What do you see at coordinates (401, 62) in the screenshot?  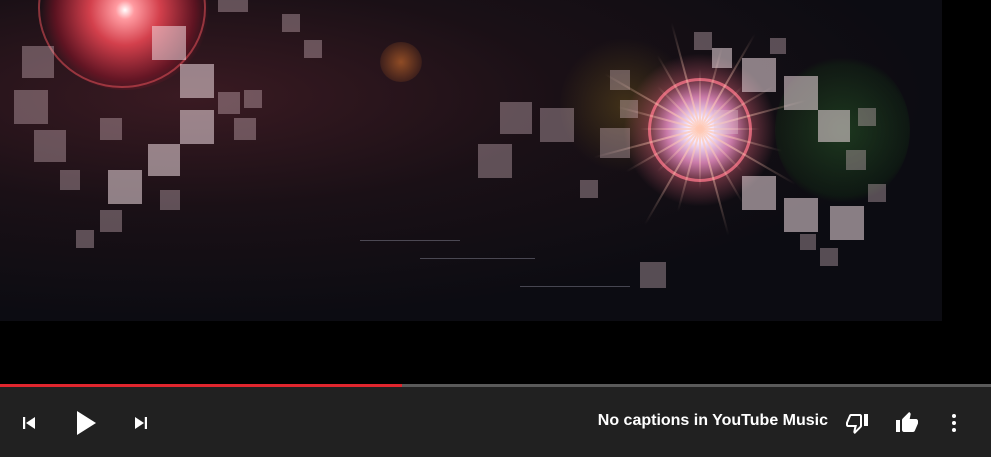 I see `orange-orb` at bounding box center [401, 62].